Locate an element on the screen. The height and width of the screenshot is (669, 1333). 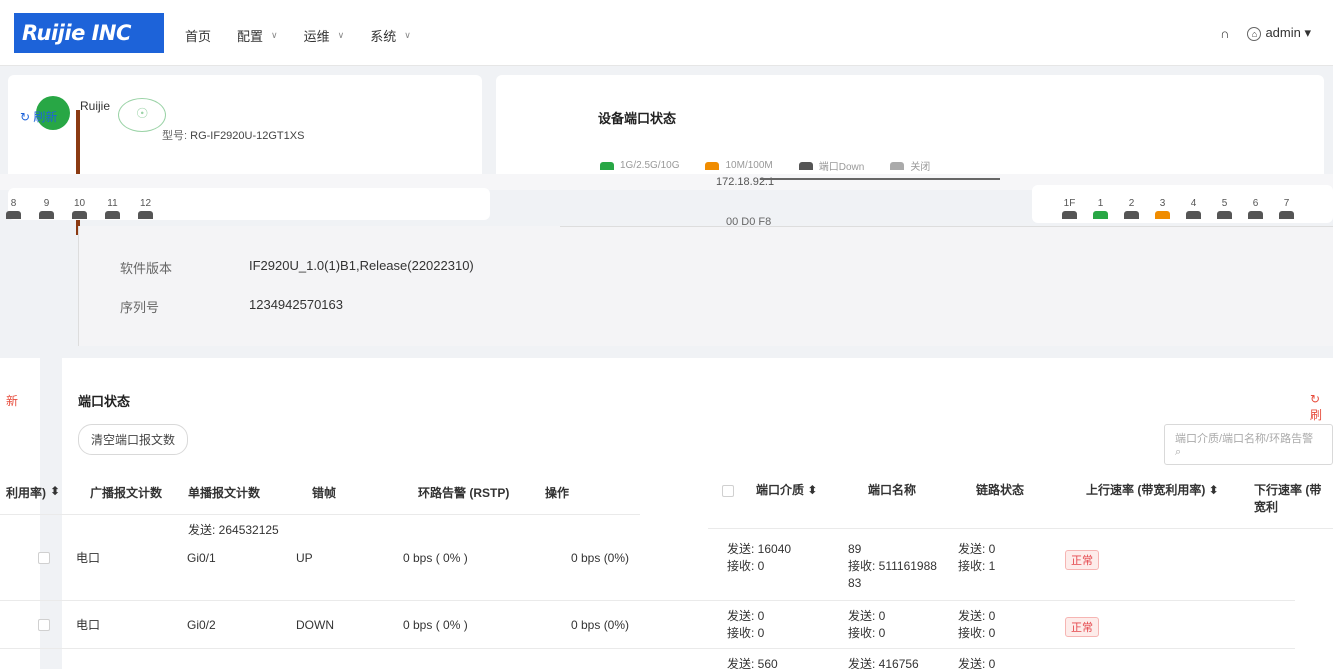
user-menu: ⌂ admin ▾ is located at coordinates (1279, 33).